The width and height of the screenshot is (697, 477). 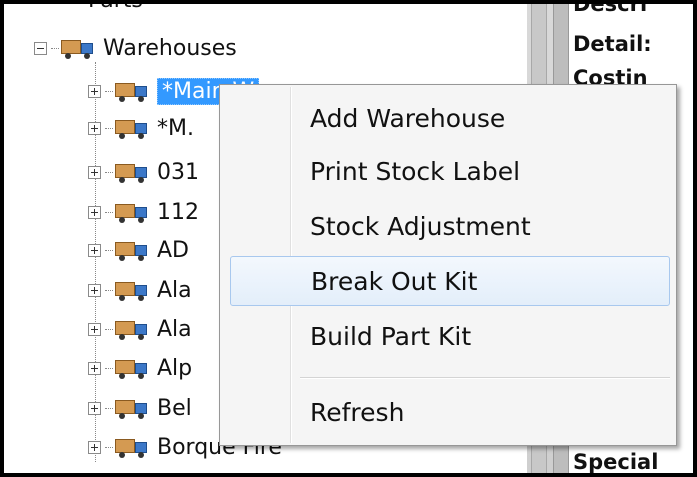 What do you see at coordinates (485, 378) in the screenshot?
I see `menu-separator` at bounding box center [485, 378].